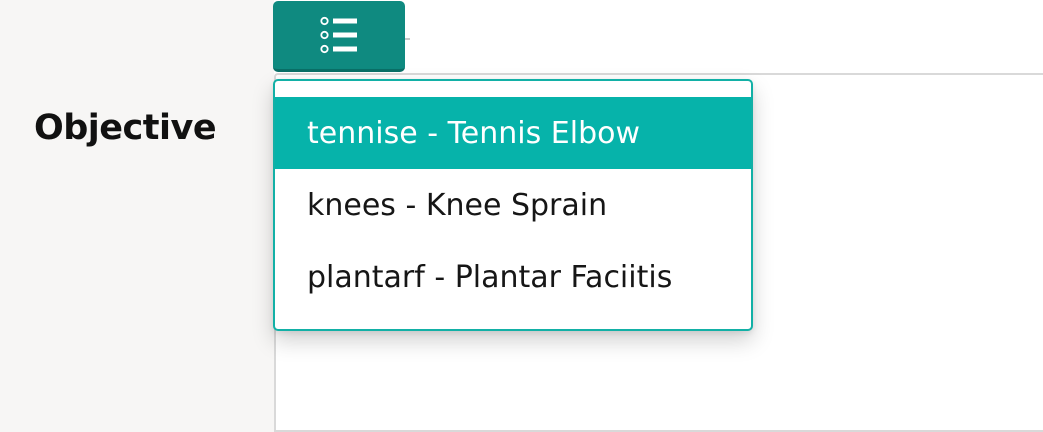 This screenshot has width=1043, height=432. I want to click on insert-list-button, so click(339, 36).